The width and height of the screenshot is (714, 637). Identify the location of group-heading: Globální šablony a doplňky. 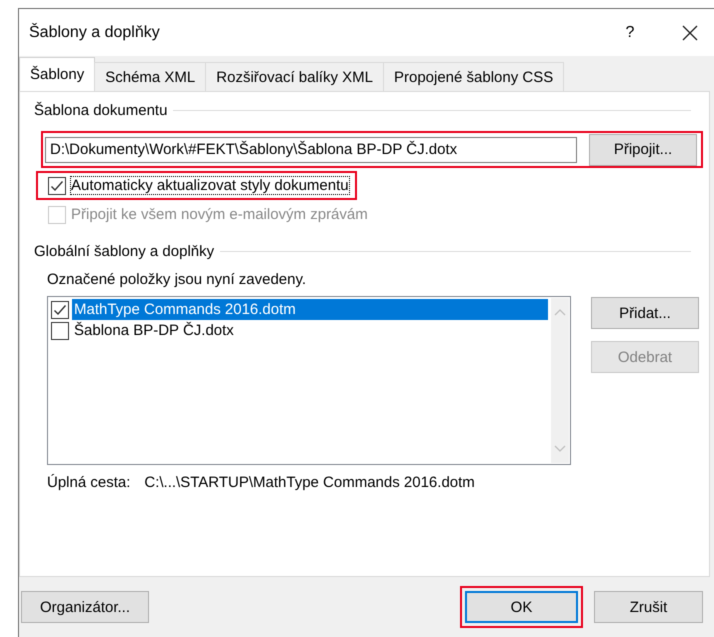
(124, 251).